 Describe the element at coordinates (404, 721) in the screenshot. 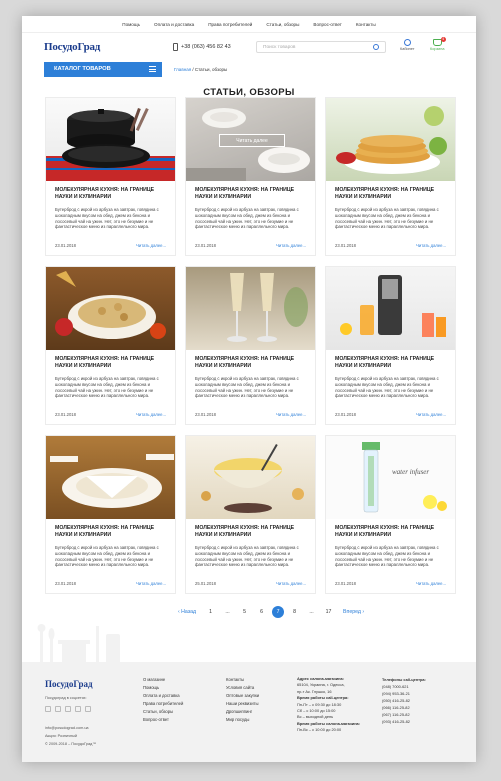

I see `phone-line: (093) 416-25-82` at that location.